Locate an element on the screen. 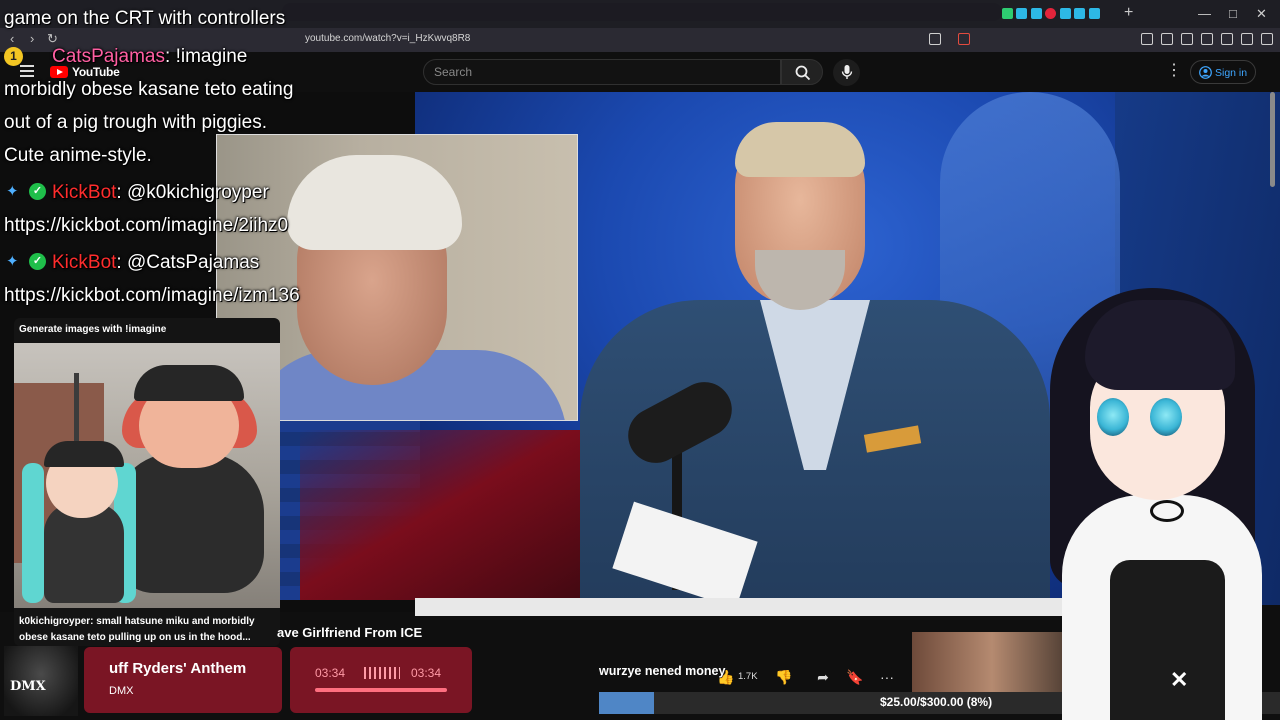 The image size is (1280, 720). vtuber-ribbon is located at coordinates (1167, 511).